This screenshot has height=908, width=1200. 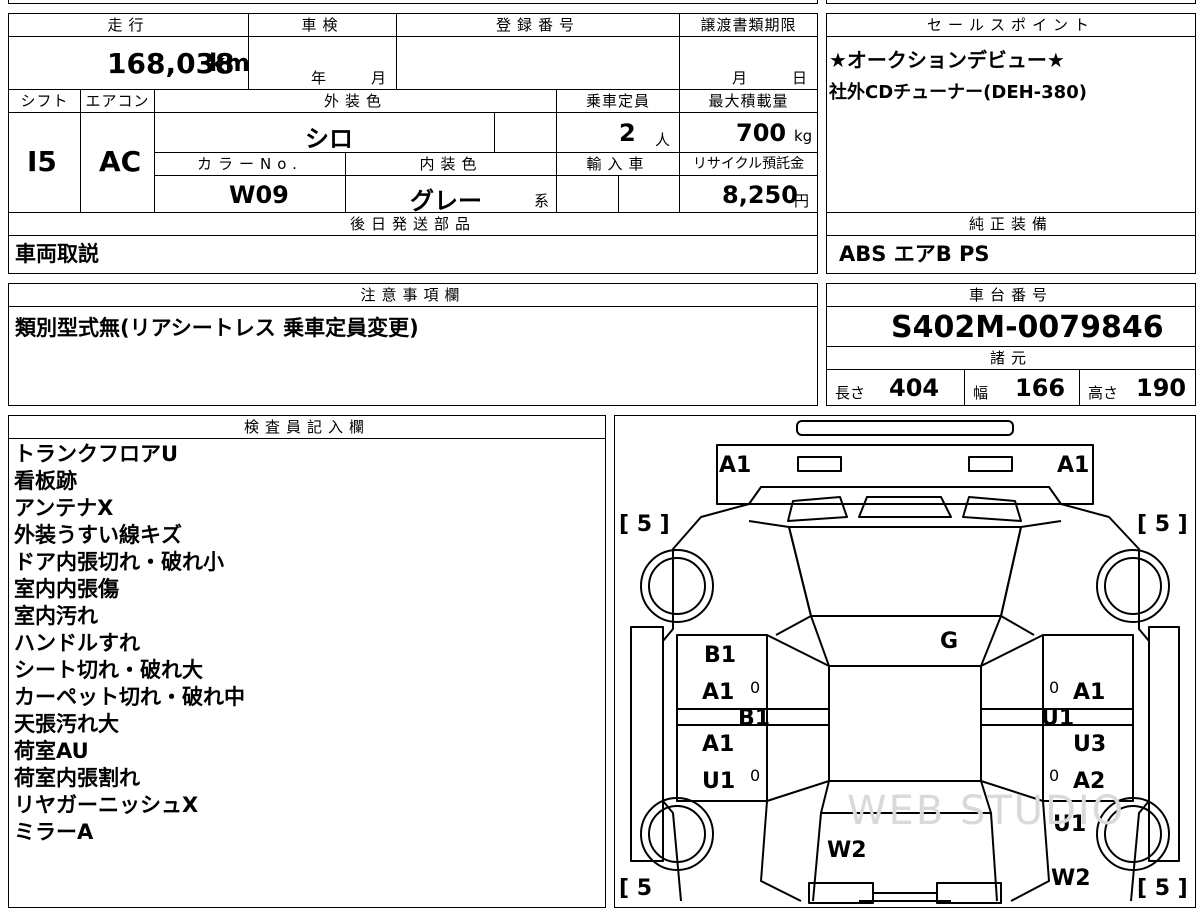 I want to click on sales-point-line-2: 社外CDチューナー(DEH-380), so click(x=958, y=92).